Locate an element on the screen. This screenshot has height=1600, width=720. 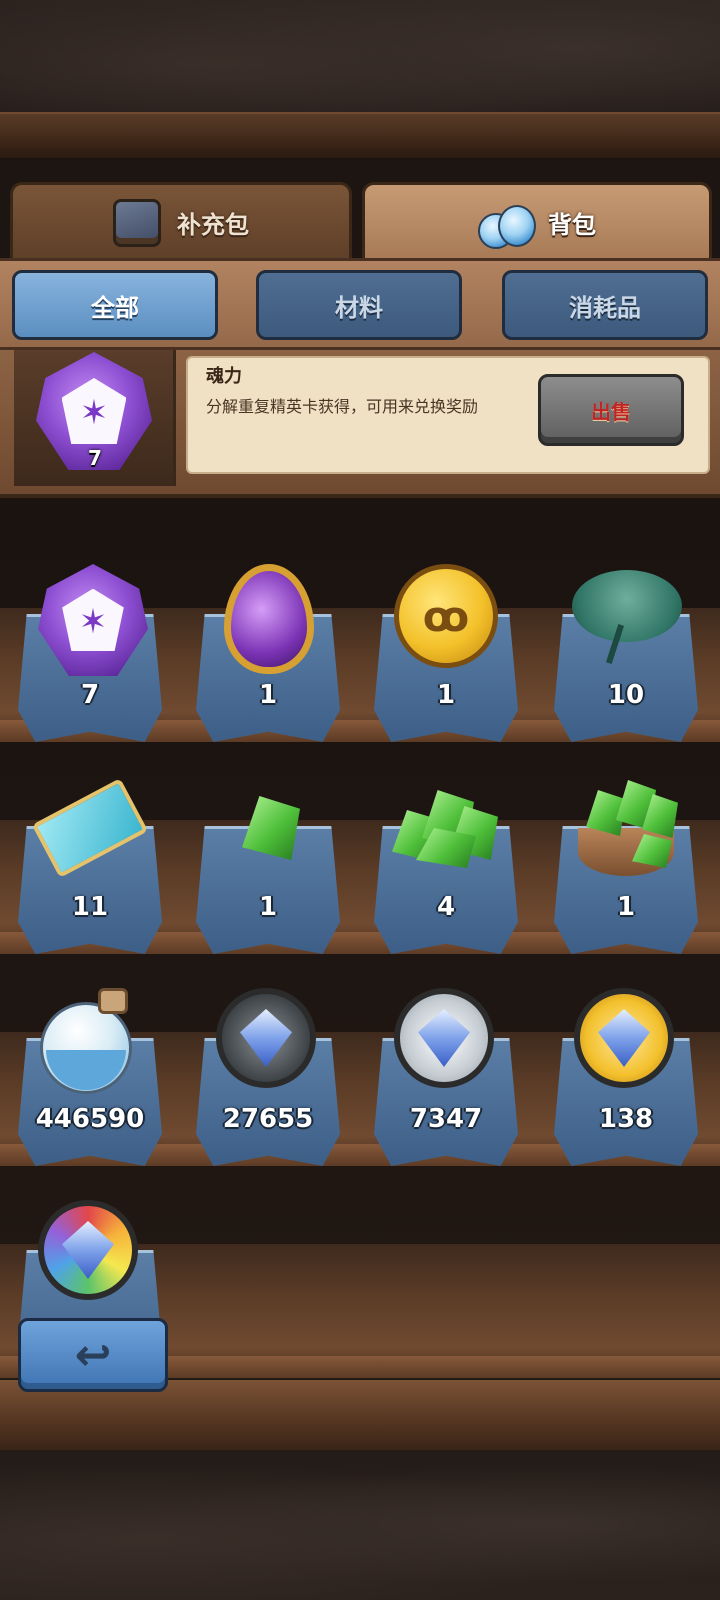
inventory-slot: 4 is located at coordinates (442, 854).